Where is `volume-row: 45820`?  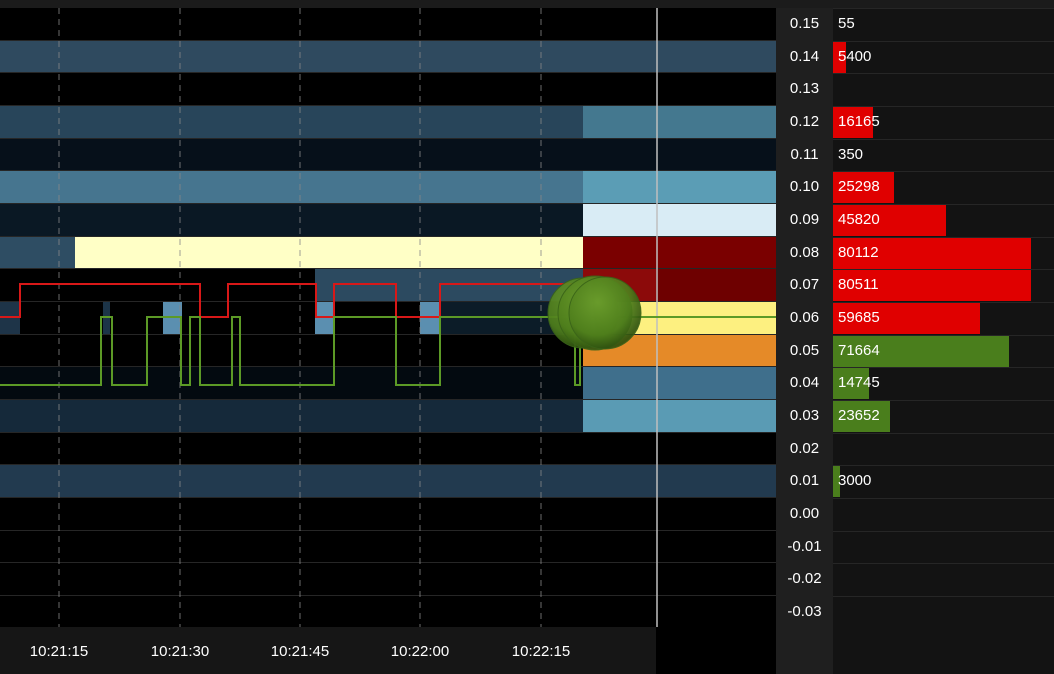 volume-row: 45820 is located at coordinates (943, 220).